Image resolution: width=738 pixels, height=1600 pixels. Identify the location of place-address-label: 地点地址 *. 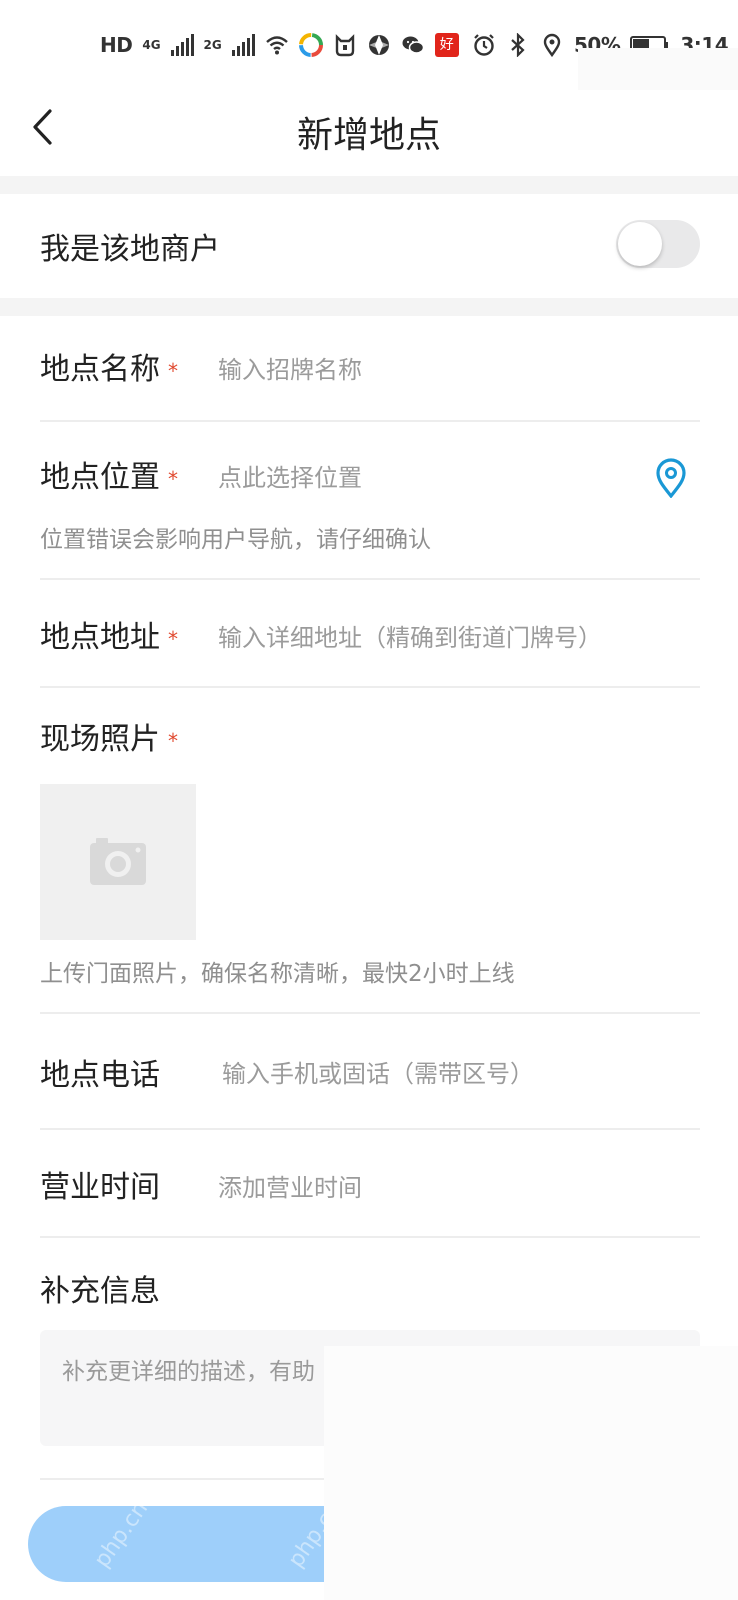
(109, 637).